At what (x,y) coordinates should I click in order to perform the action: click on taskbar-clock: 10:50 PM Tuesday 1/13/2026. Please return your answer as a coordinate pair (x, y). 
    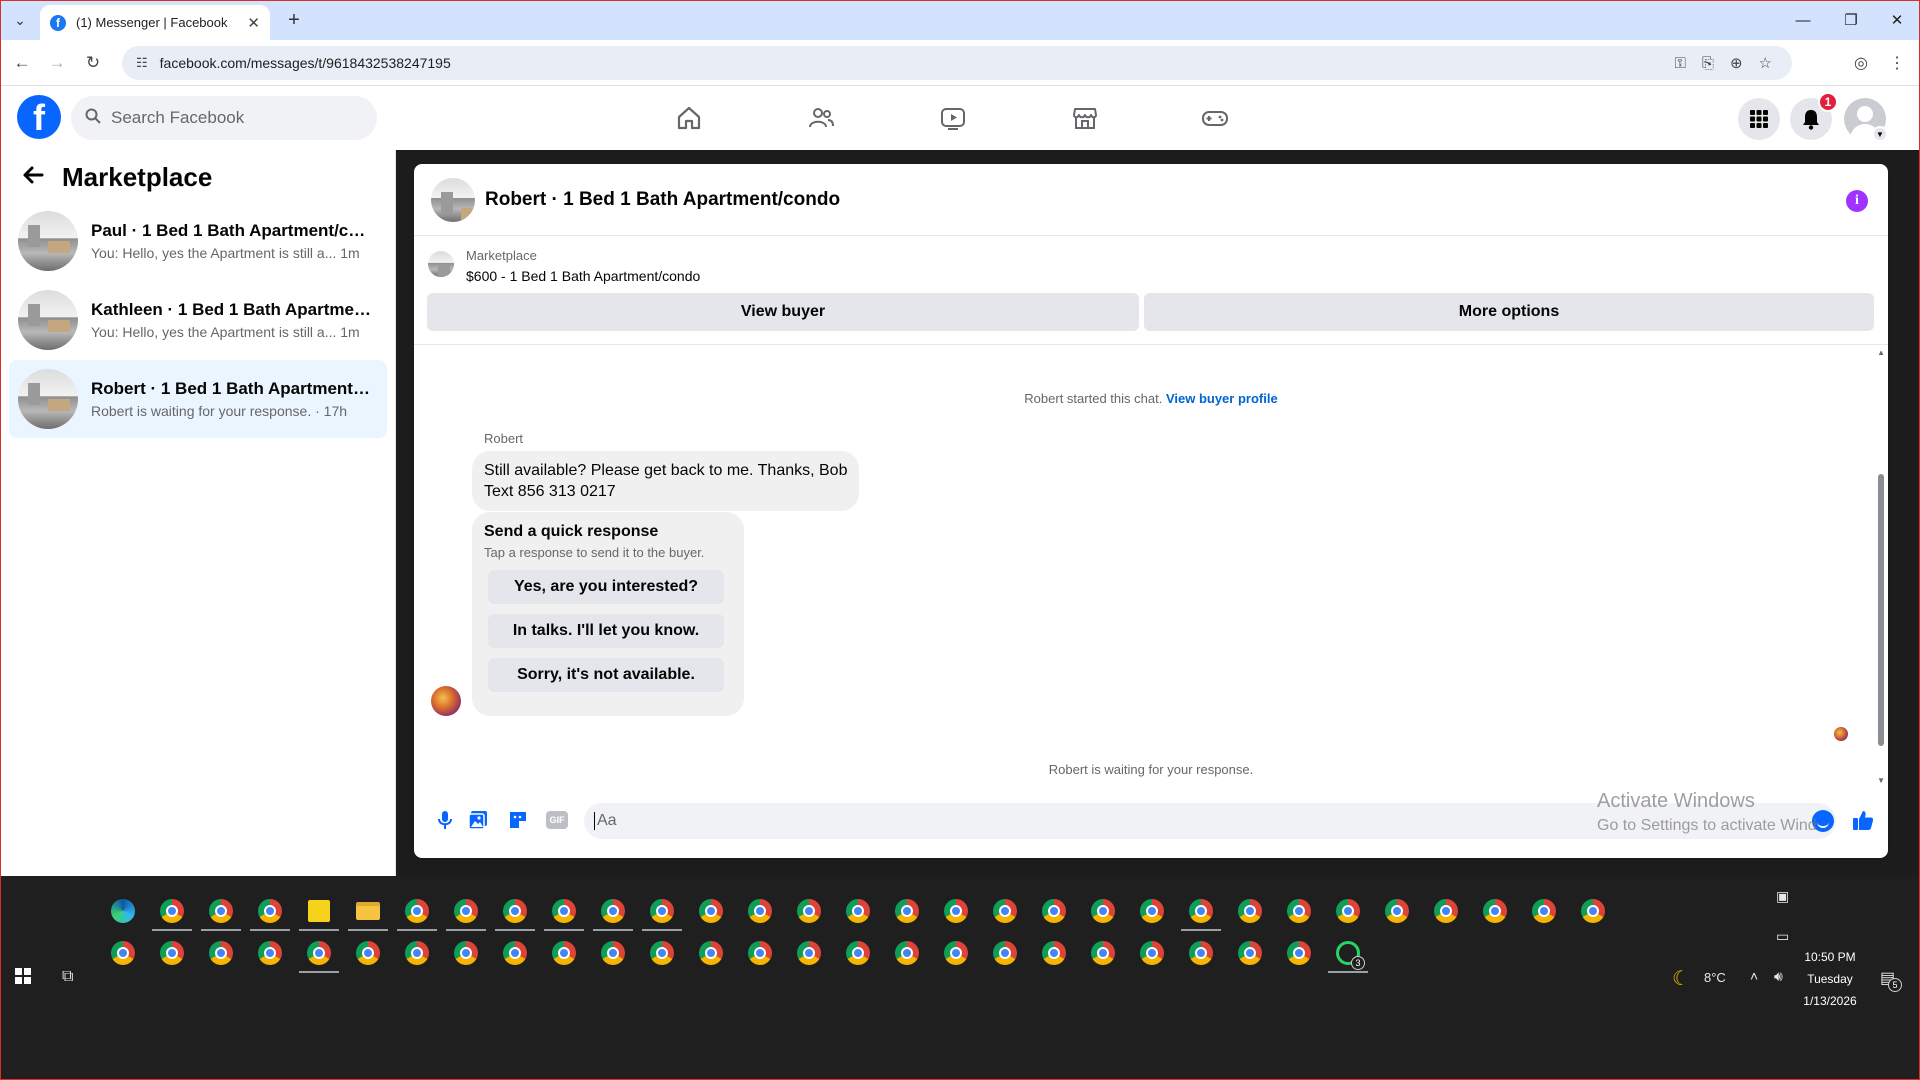
    Looking at the image, I should click on (1830, 979).